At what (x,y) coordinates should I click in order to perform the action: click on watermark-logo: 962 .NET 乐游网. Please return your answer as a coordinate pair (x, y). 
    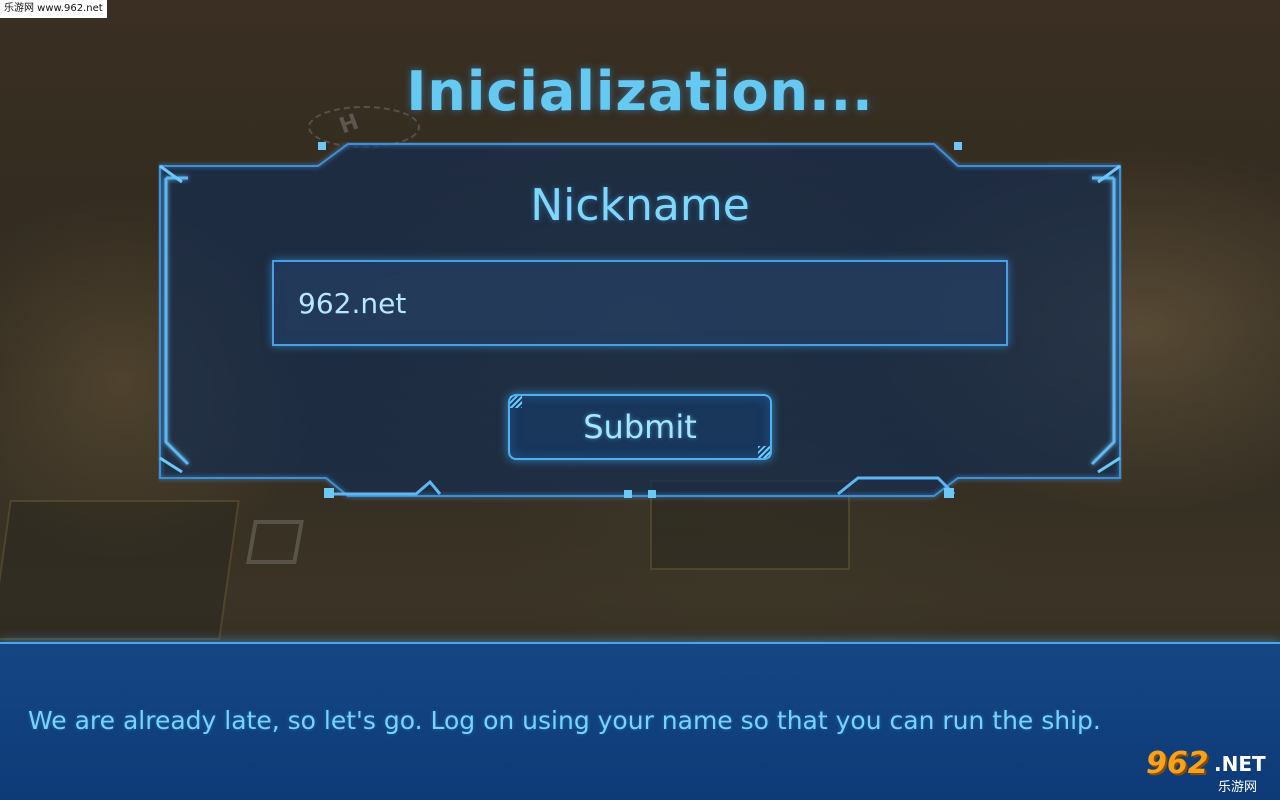
    Looking at the image, I should click on (1209, 771).